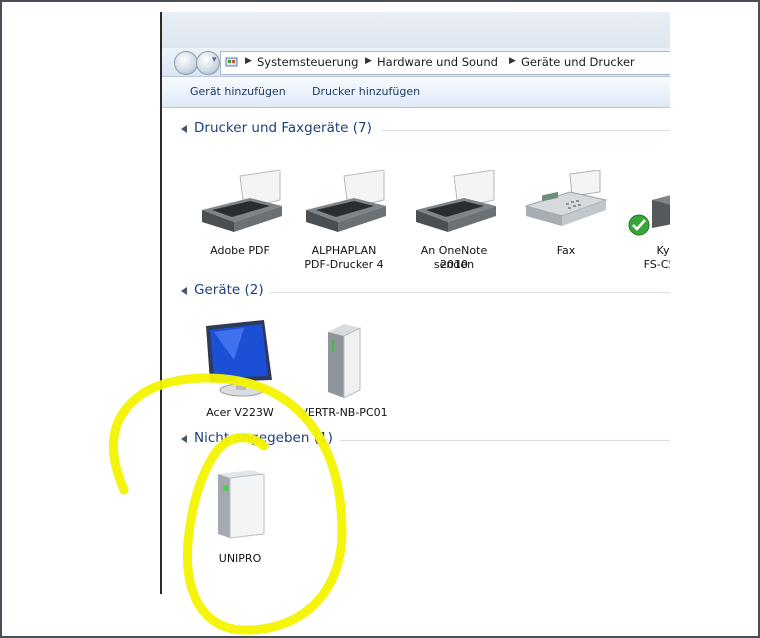 This screenshot has width=760, height=638. I want to click on group-devices: Geräte (2), so click(416, 292).